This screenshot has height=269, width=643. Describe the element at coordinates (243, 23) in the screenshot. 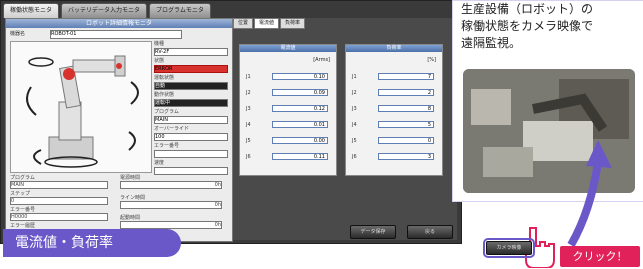

I see `tab-position: 位置` at that location.